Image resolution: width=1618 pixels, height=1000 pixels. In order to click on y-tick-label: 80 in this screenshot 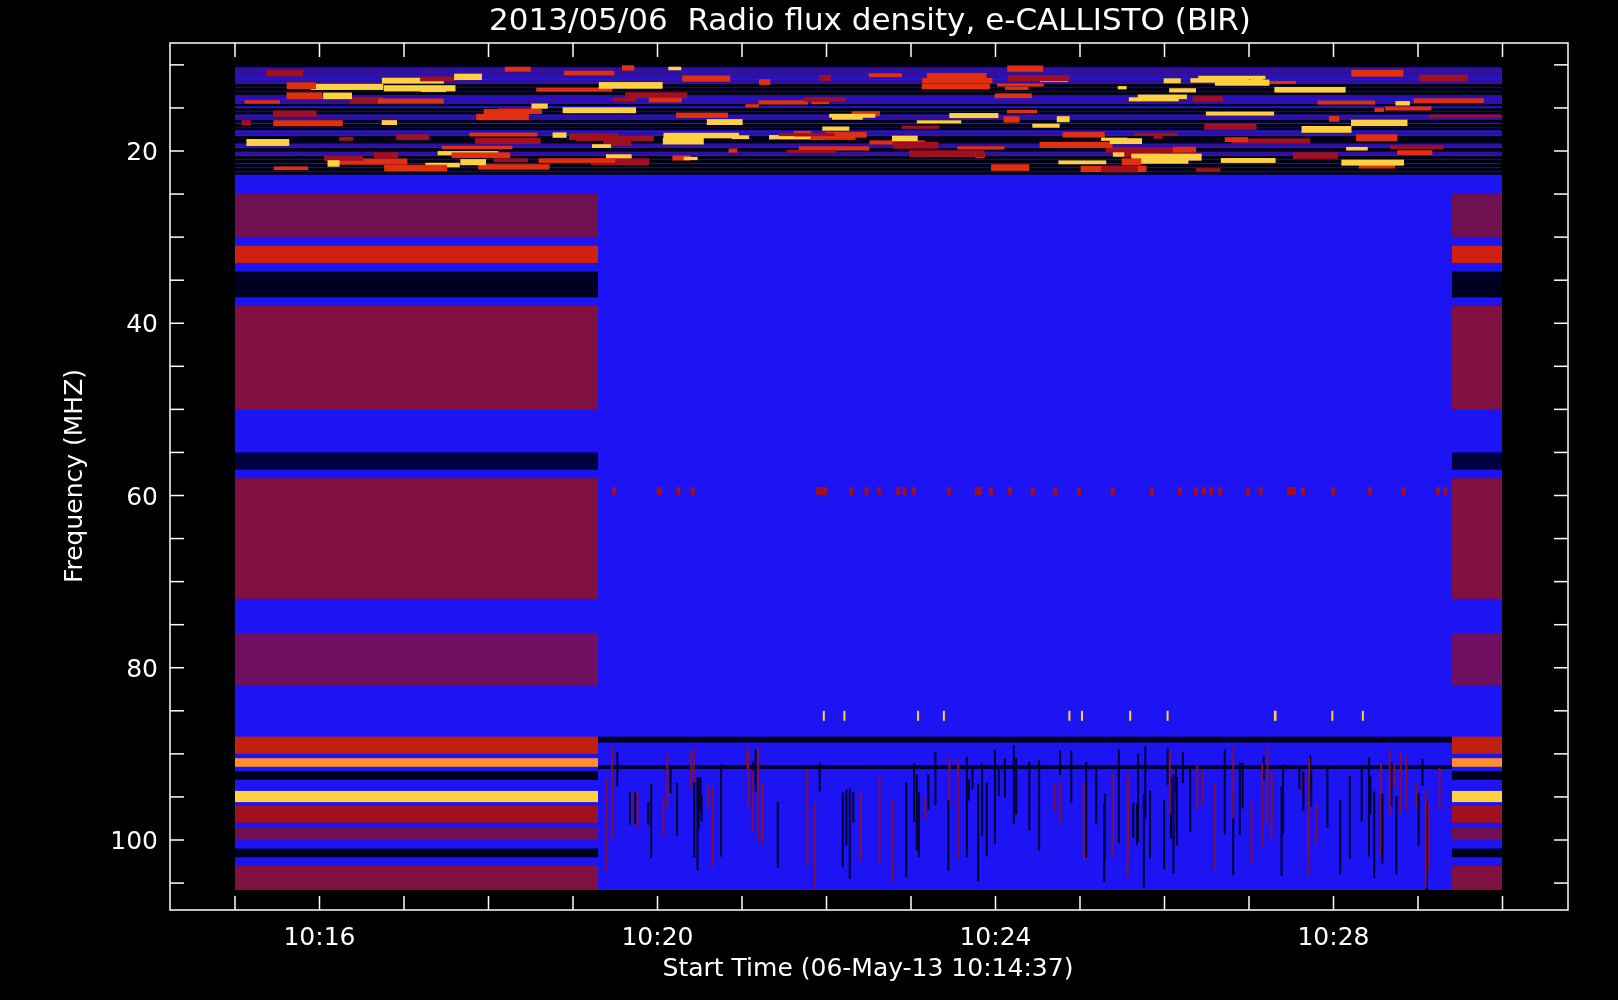, I will do `click(142, 668)`.